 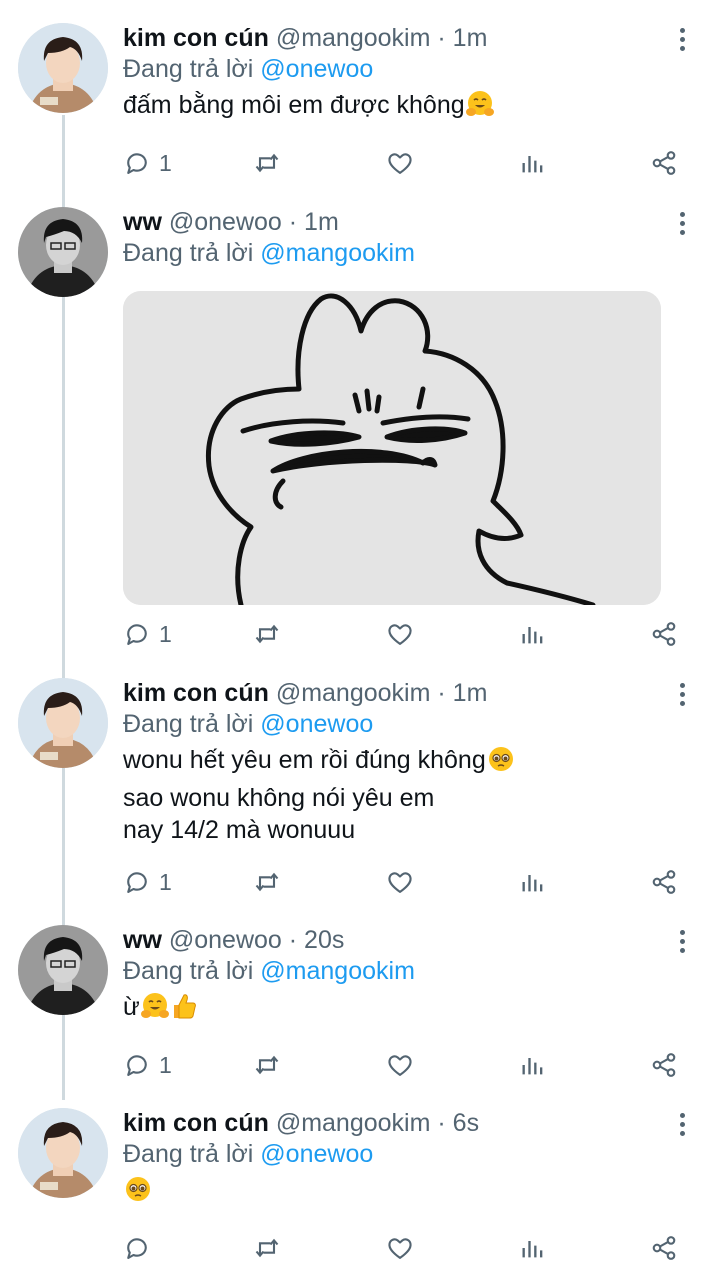 I want to click on tweet-actions, so click(x=403, y=1248).